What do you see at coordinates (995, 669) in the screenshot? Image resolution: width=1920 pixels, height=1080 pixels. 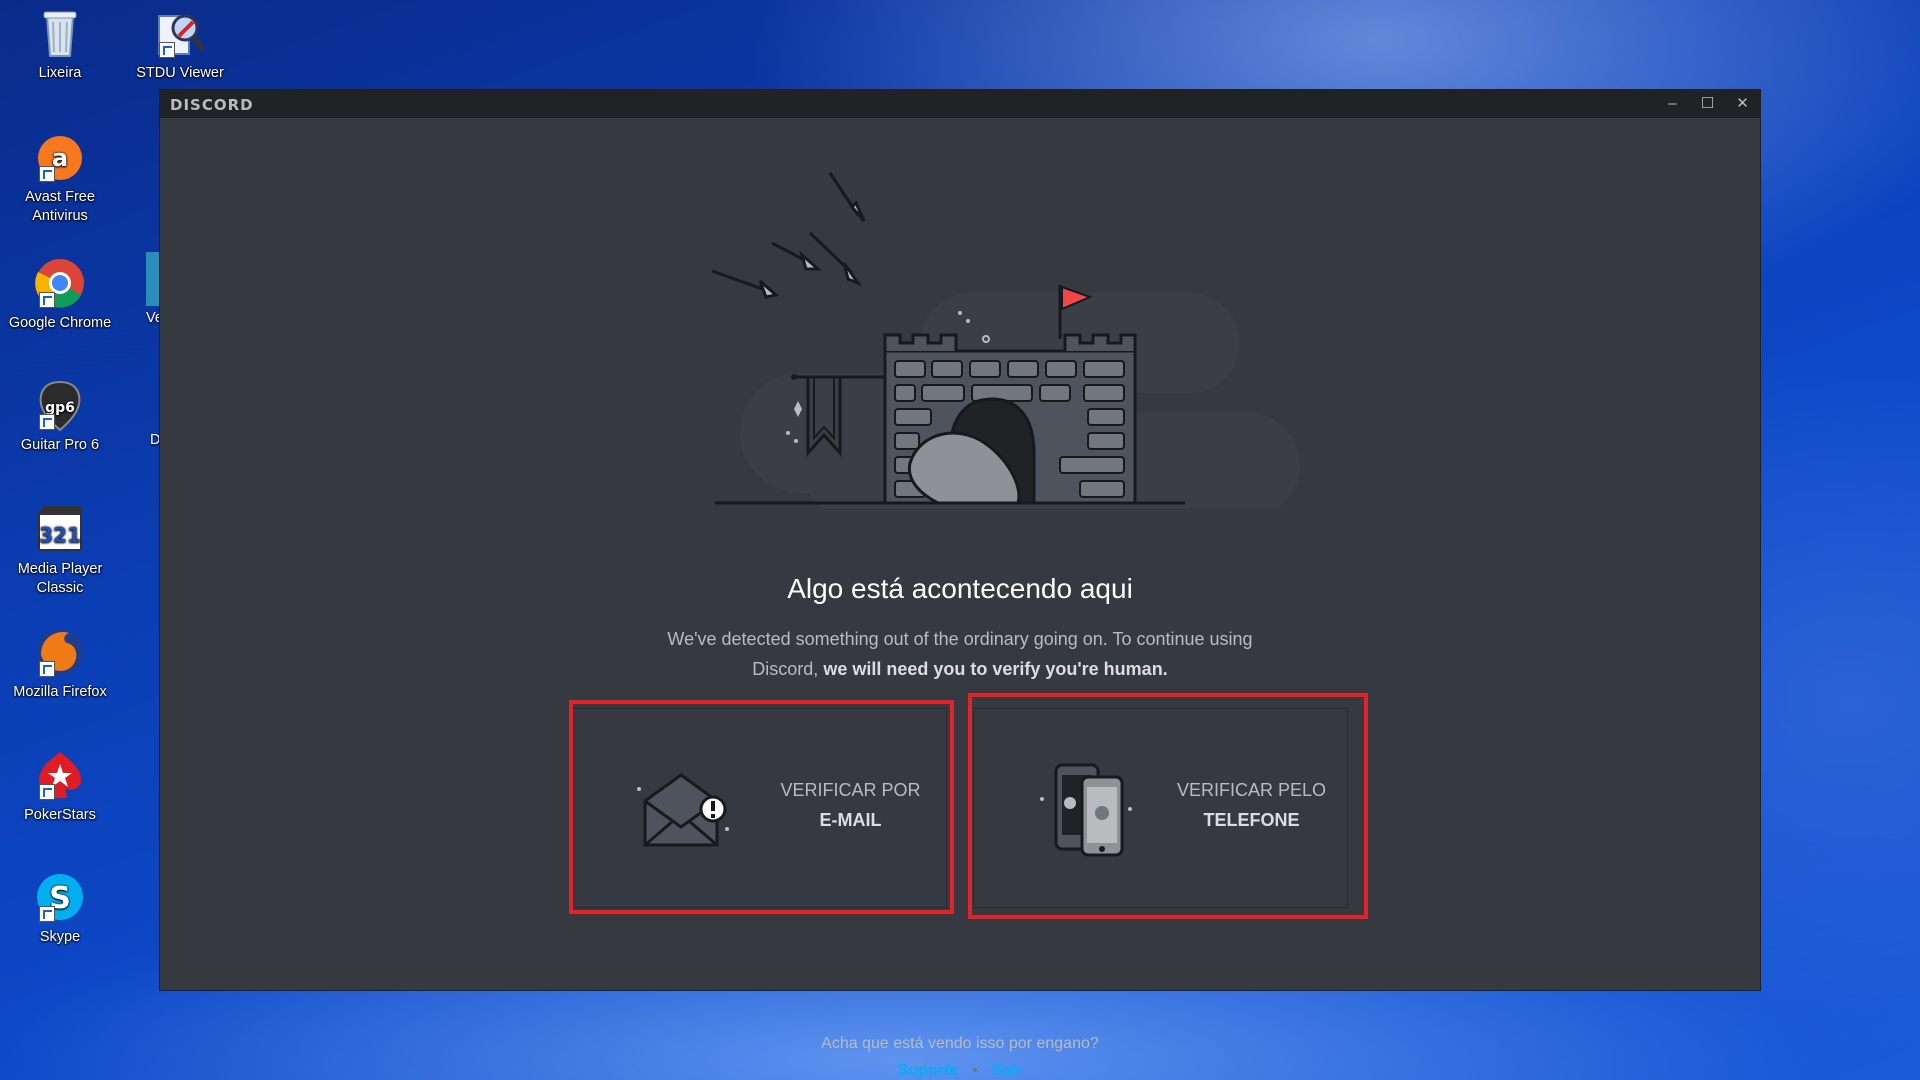 I see `description-emphasis: we will need you to verify you're human.` at bounding box center [995, 669].